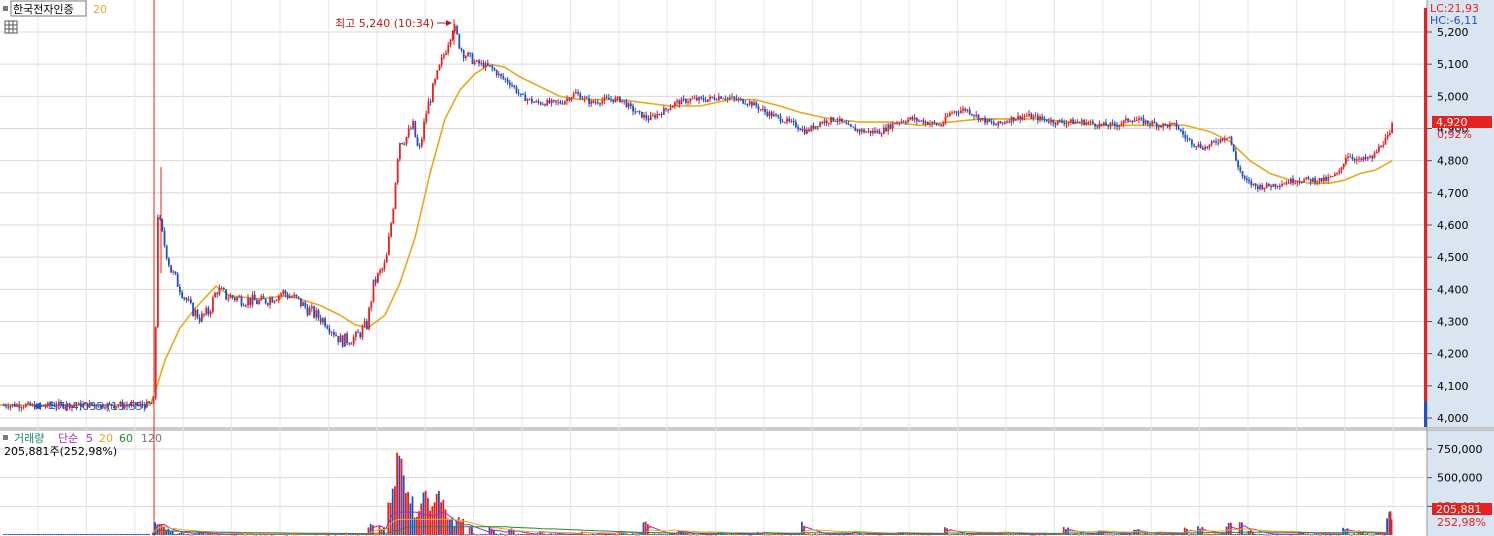 The width and height of the screenshot is (1494, 536). Describe the element at coordinates (60, 451) in the screenshot. I see `volume-current: 205,881주(252,98%)` at that location.